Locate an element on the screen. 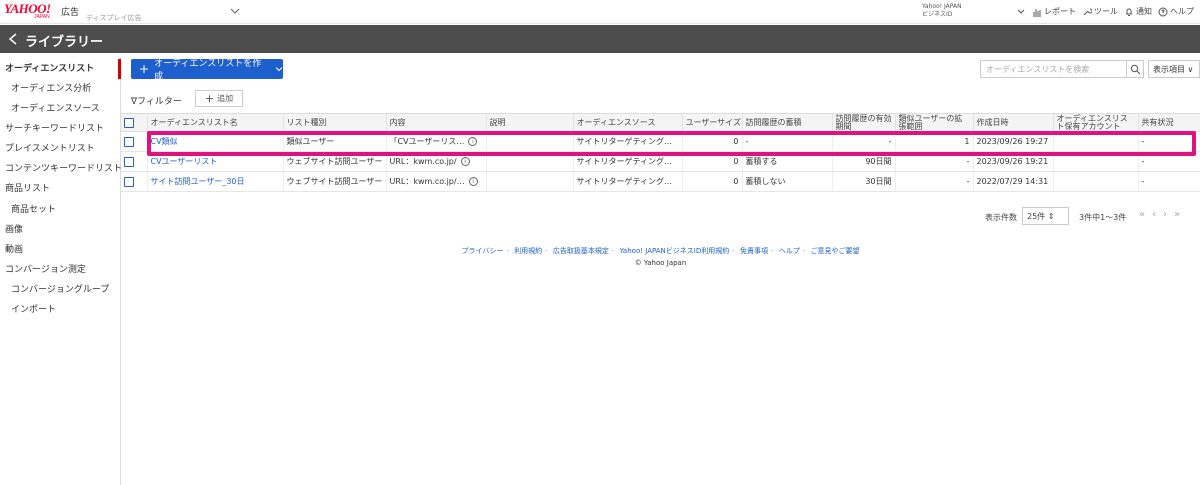 This screenshot has width=1200, height=485. cell-name: サイト訪問ユーザー_30日 is located at coordinates (215, 181).